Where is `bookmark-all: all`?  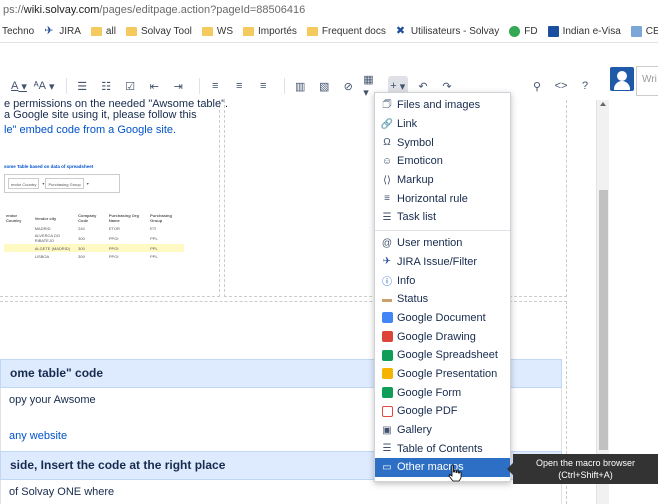
bookmark-all: all is located at coordinates (103, 31).